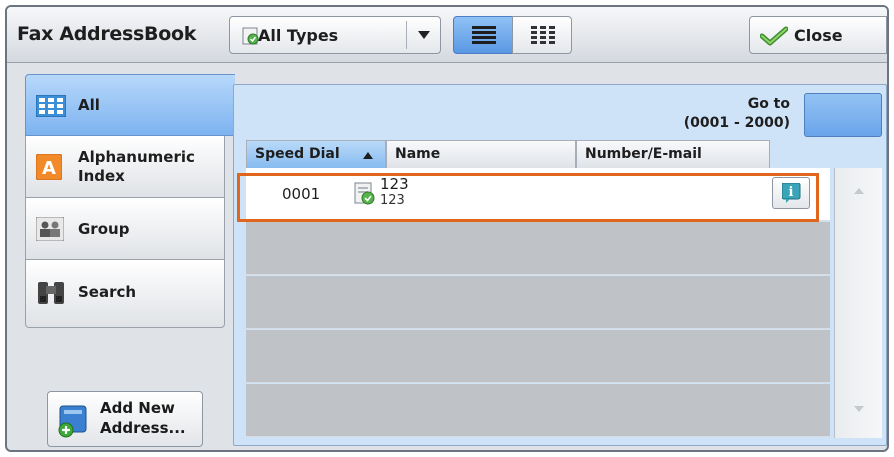 The width and height of the screenshot is (894, 457). I want to click on sidebar-item-group: Group, so click(125, 229).